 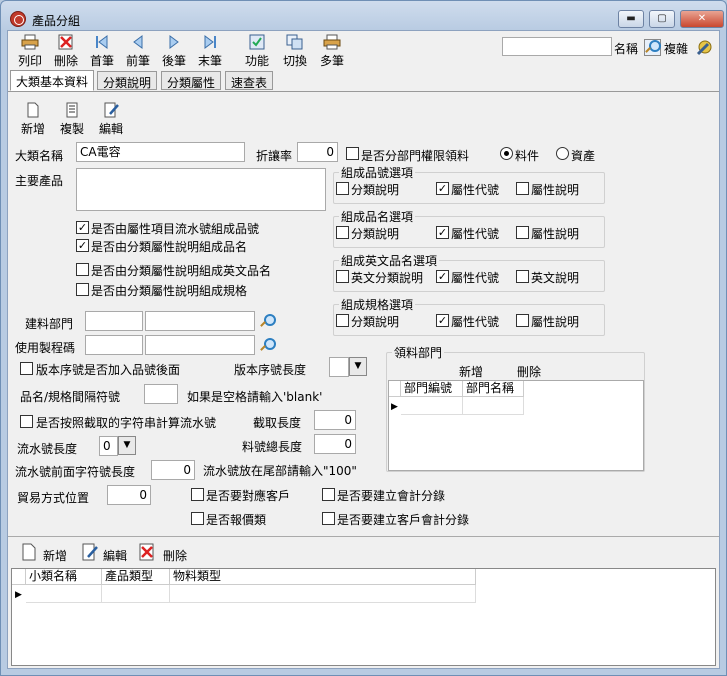 What do you see at coordinates (82, 269) in the screenshot?
I see `check-attr-eng-name` at bounding box center [82, 269].